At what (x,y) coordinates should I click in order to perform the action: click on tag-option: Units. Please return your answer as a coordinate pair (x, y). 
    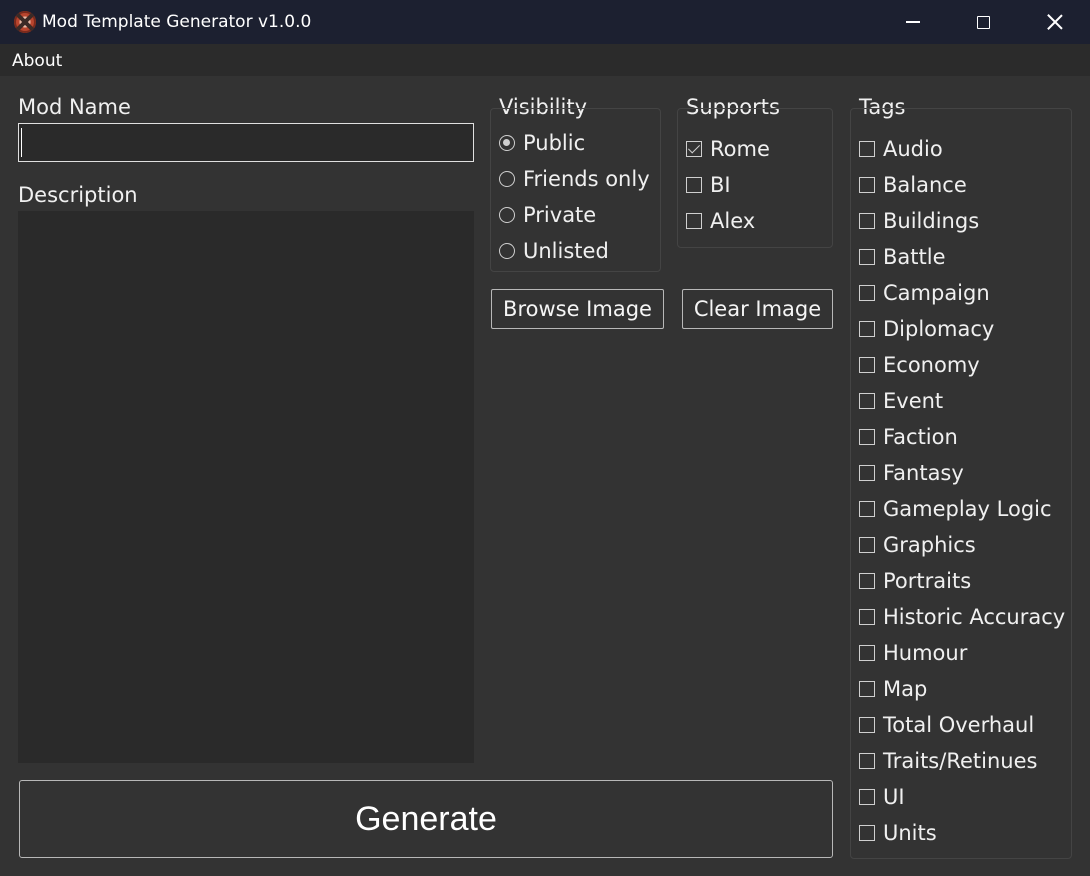
    Looking at the image, I should click on (898, 833).